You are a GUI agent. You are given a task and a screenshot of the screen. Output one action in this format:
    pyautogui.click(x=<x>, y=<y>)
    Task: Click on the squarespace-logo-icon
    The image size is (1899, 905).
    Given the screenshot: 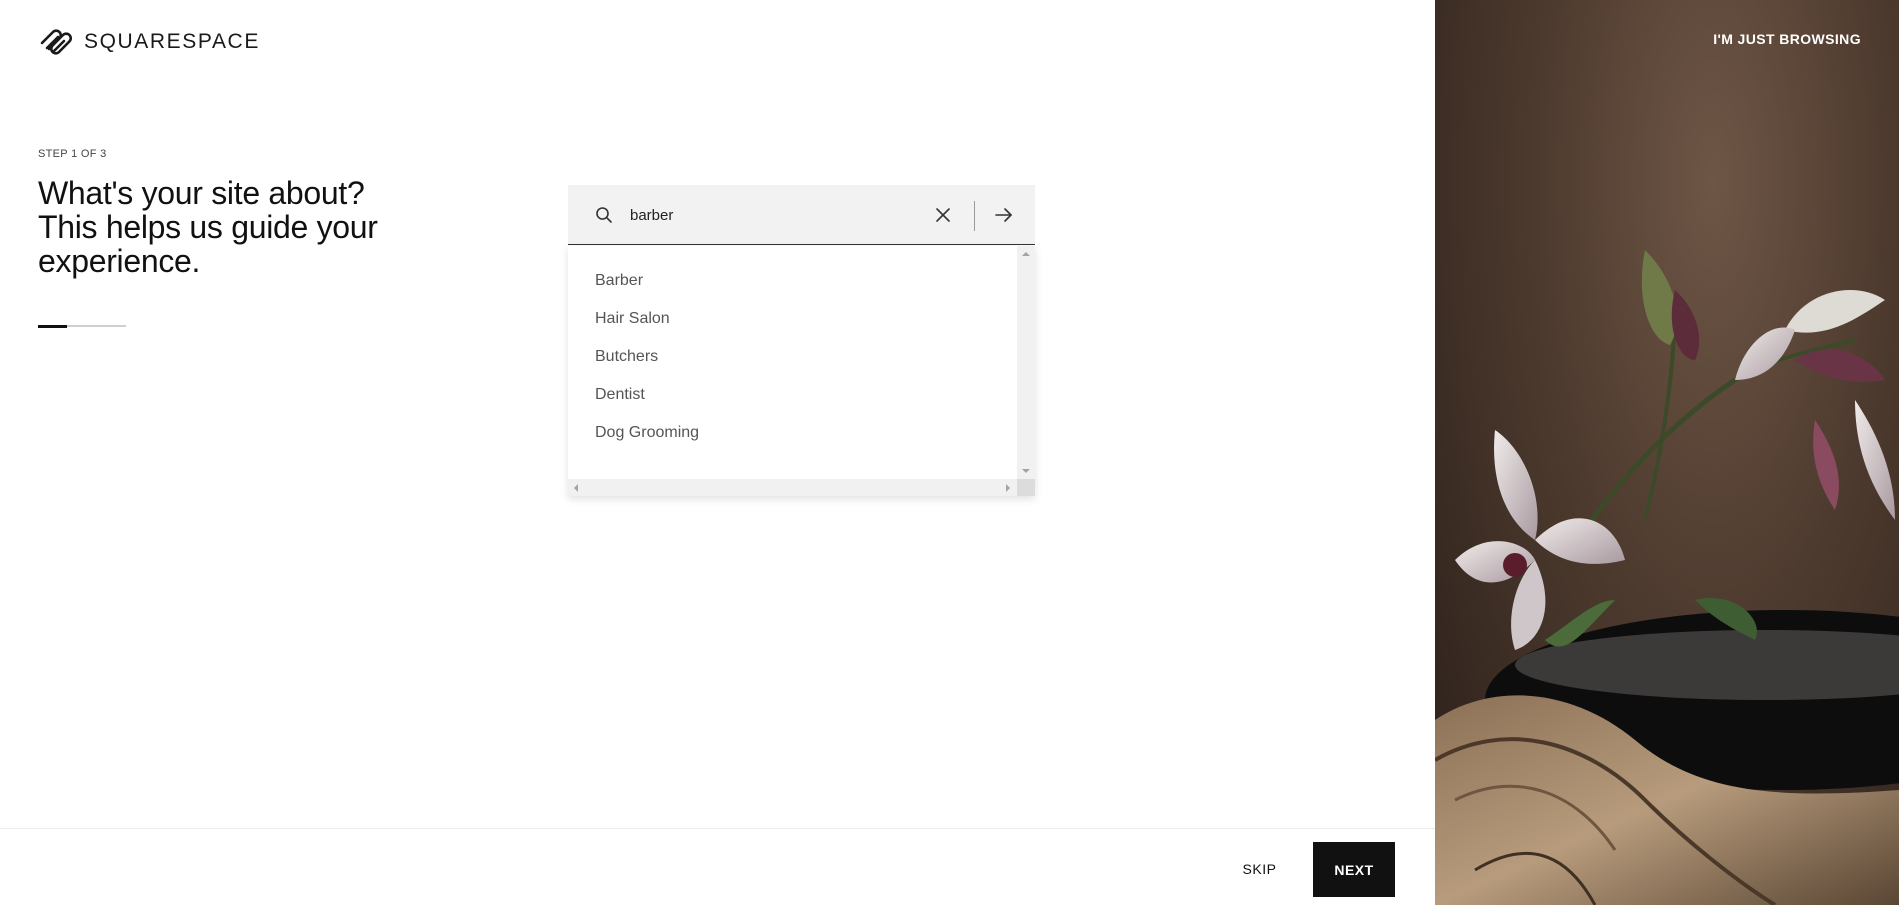 What is the action you would take?
    pyautogui.click(x=56, y=42)
    